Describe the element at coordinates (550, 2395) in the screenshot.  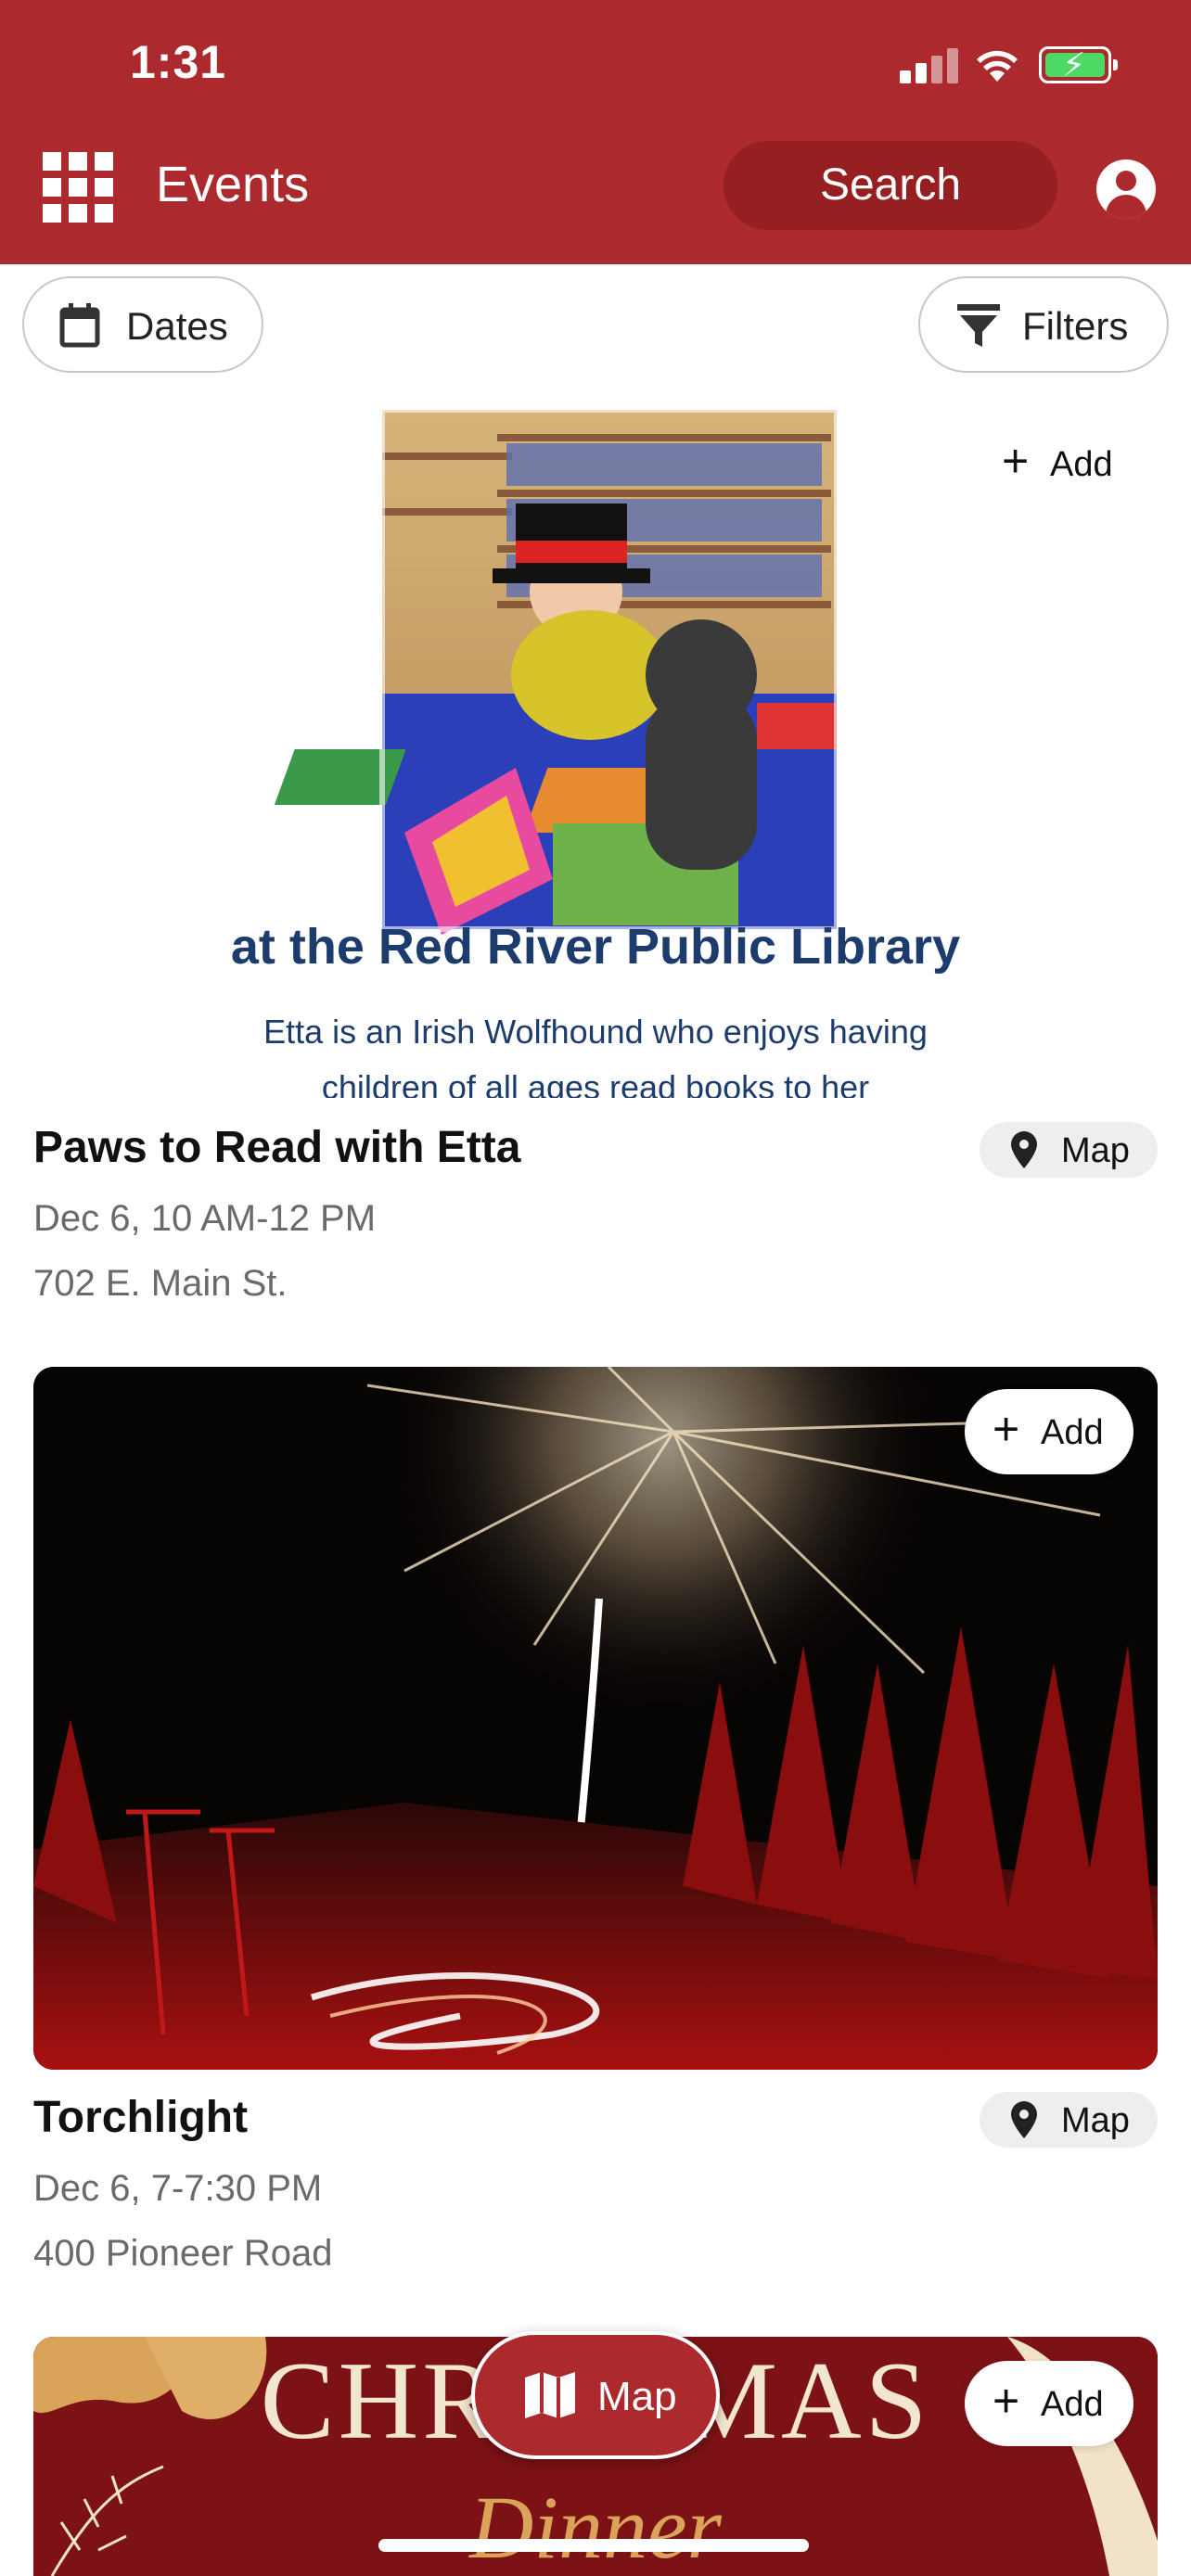
I see `folded-map-icon` at that location.